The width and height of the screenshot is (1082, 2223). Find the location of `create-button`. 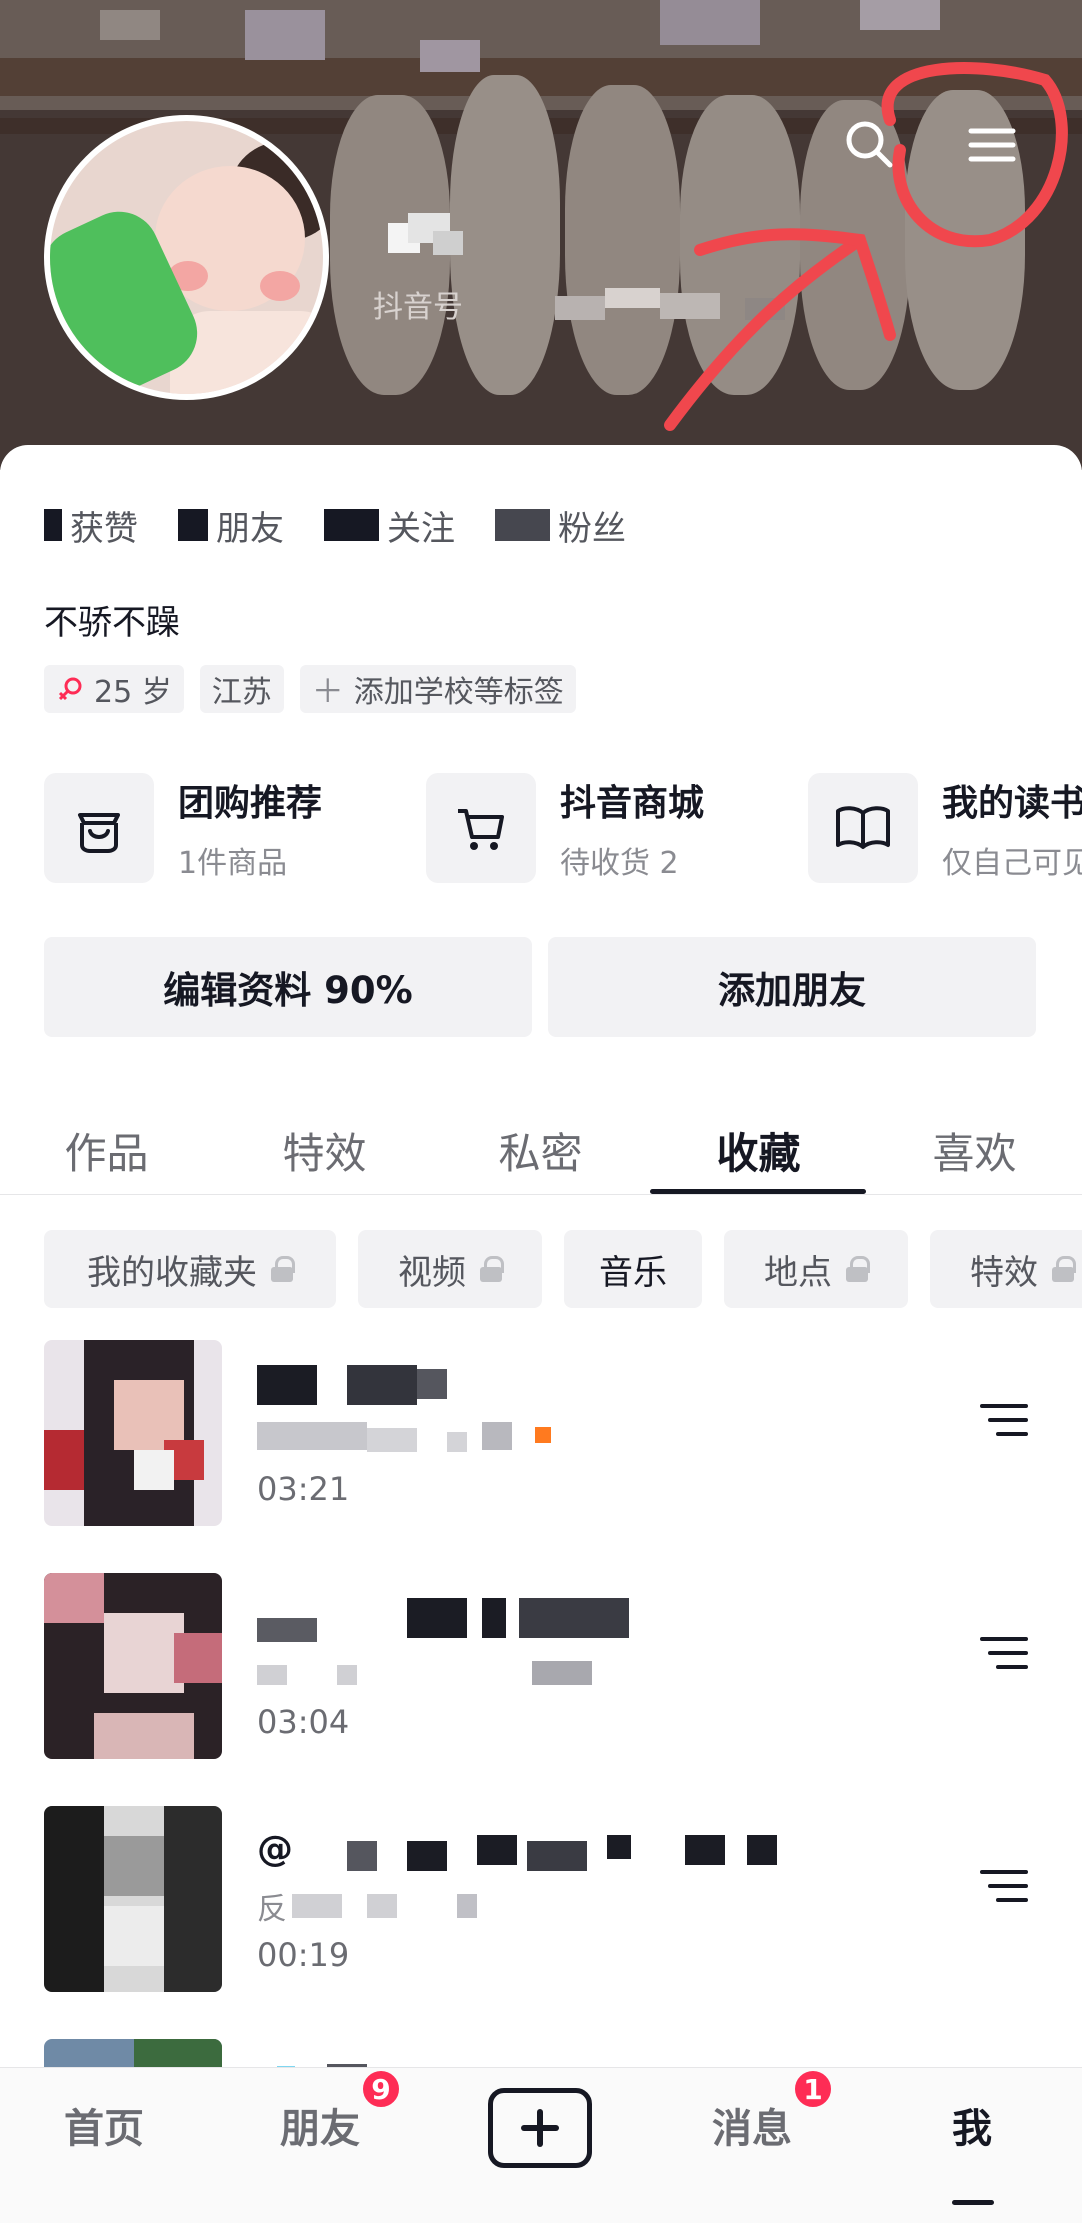

create-button is located at coordinates (540, 2128).